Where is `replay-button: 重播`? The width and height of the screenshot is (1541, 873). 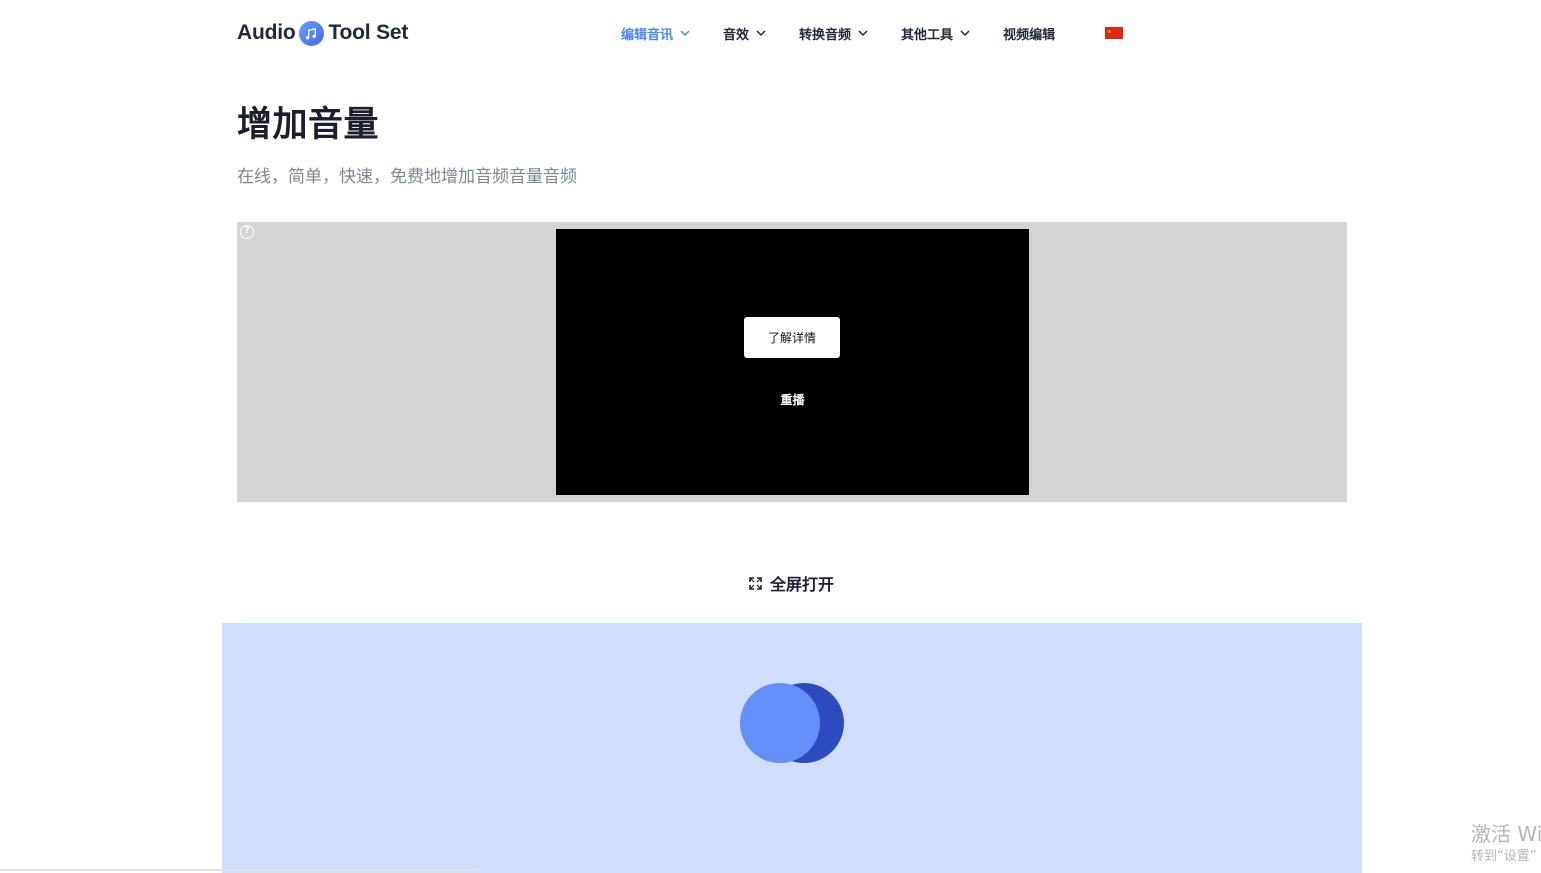
replay-button: 重播 is located at coordinates (792, 399).